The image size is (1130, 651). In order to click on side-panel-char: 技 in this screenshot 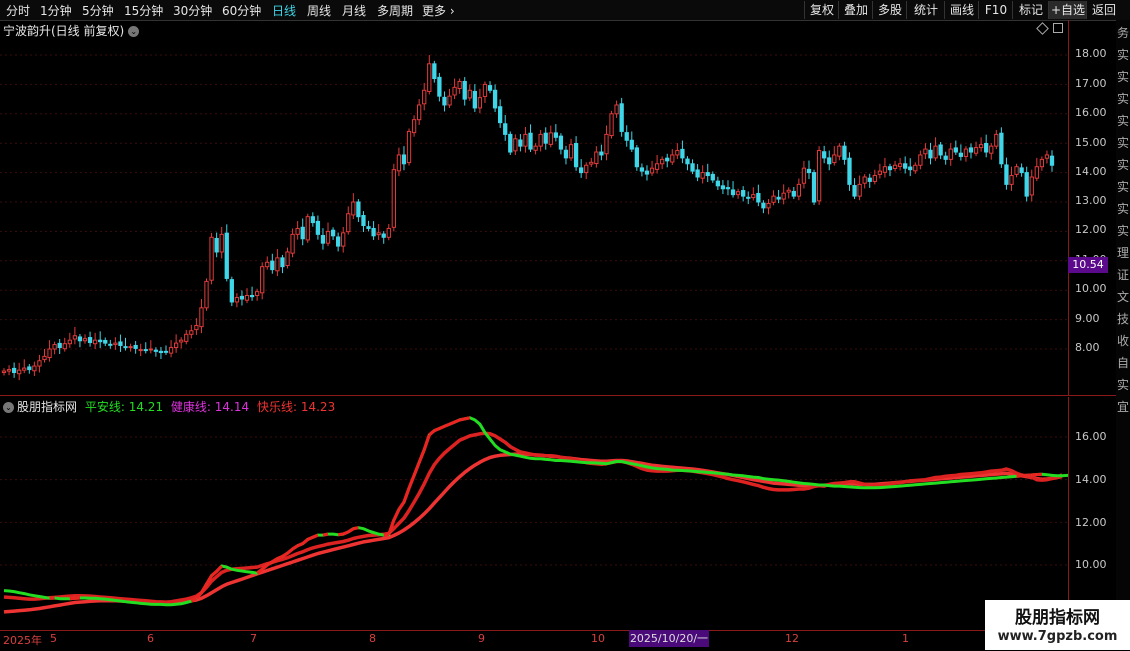, I will do `click(1123, 319)`.